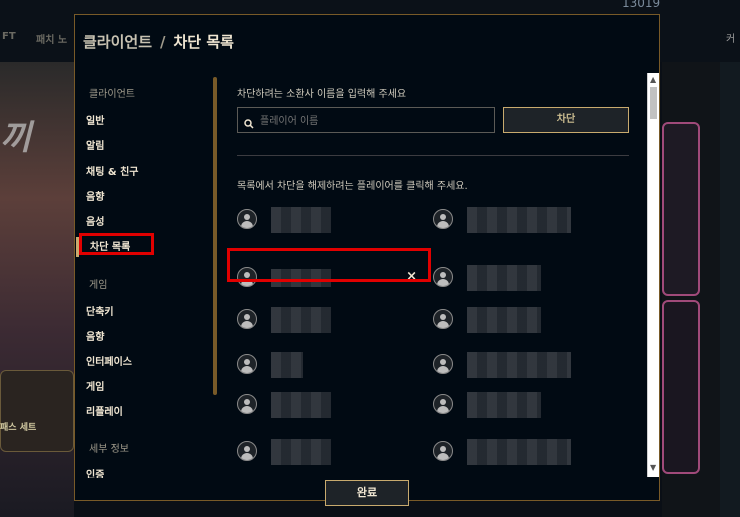  What do you see at coordinates (52, 40) in the screenshot?
I see `bg-nav-item-patch-notes: 패치 노` at bounding box center [52, 40].